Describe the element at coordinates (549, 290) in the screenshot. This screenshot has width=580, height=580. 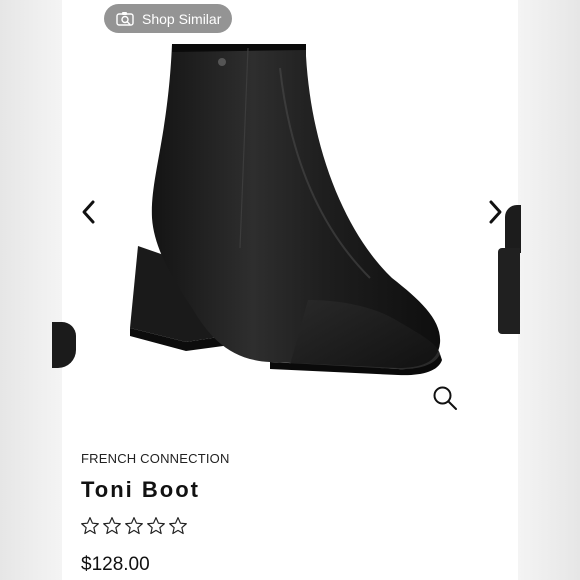
I see `right-adjacent-image` at that location.